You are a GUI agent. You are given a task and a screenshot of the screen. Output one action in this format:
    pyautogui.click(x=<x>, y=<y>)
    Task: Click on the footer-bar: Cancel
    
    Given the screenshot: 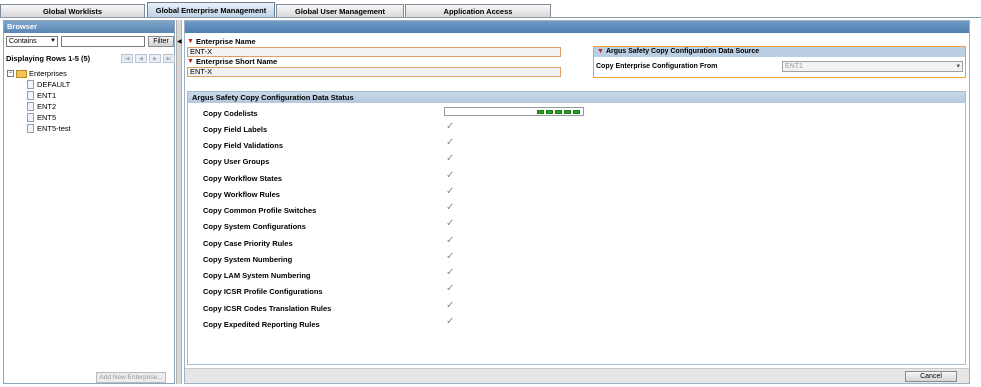 What is the action you would take?
    pyautogui.click(x=577, y=375)
    